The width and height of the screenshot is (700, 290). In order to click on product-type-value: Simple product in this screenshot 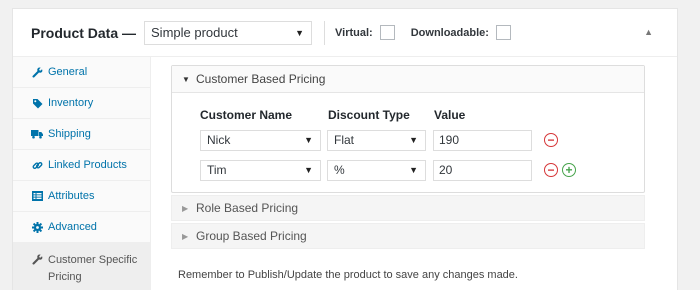, I will do `click(194, 32)`.